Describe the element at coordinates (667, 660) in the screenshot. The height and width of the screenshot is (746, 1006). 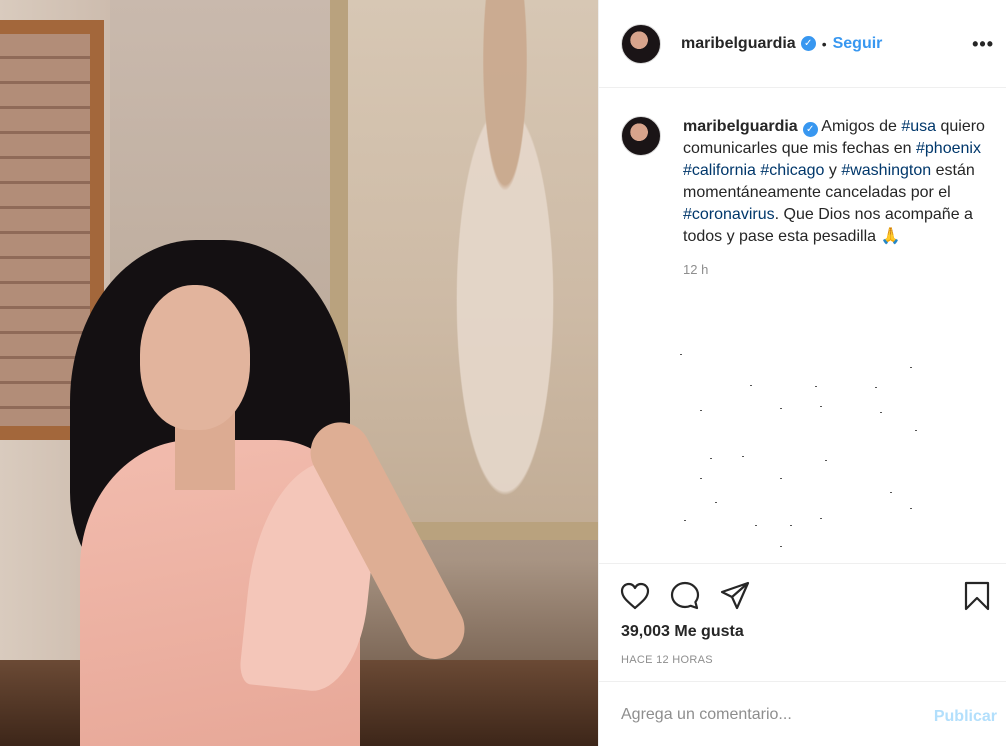
I see `post-time-ago: HACE 12 HORAS` at that location.